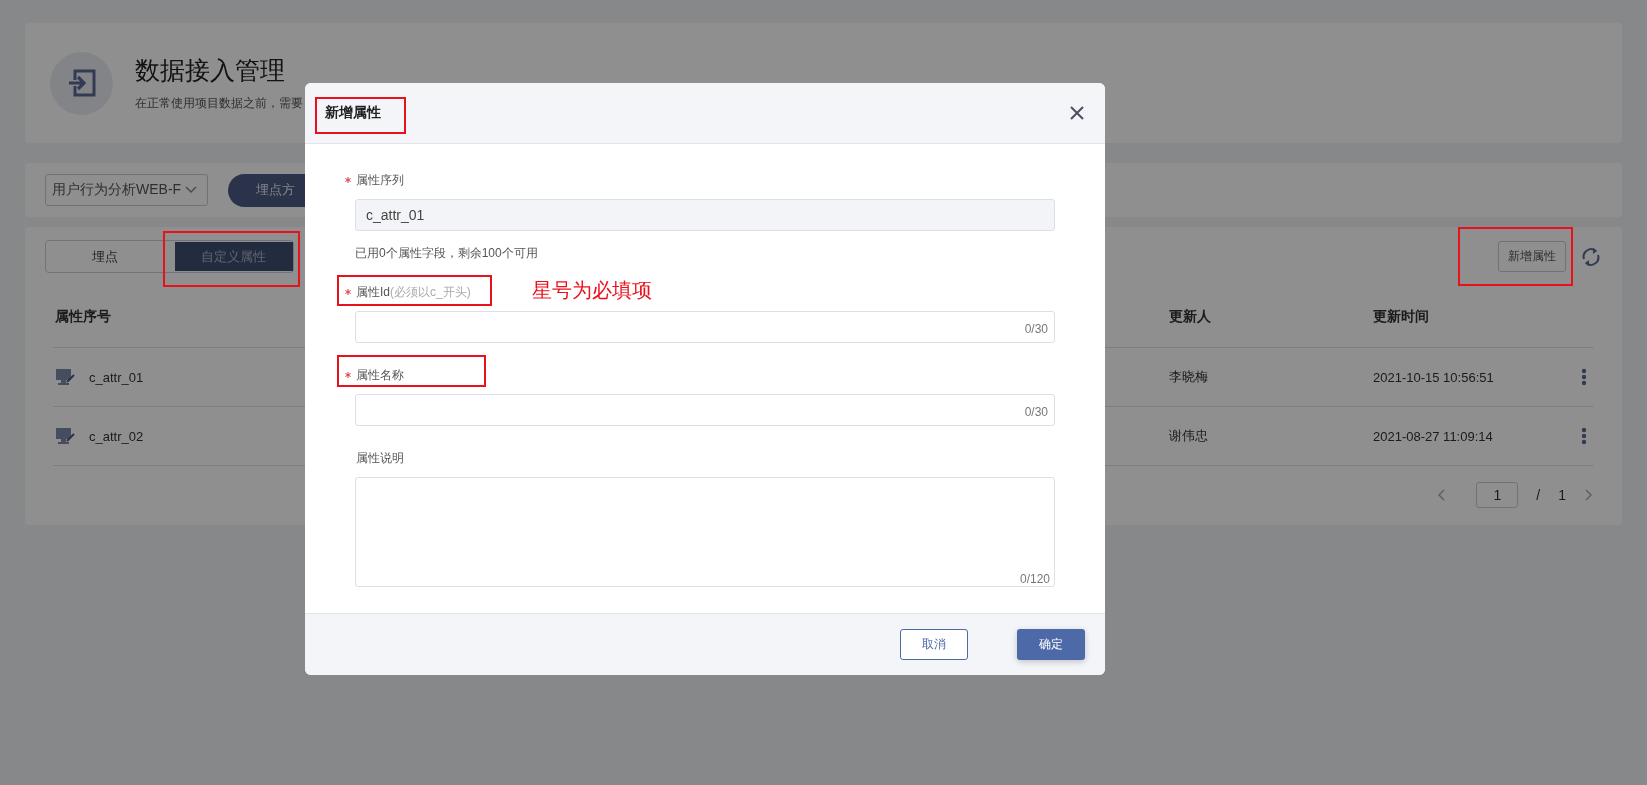  I want to click on annotation-text: 星号为必填项, so click(592, 290).